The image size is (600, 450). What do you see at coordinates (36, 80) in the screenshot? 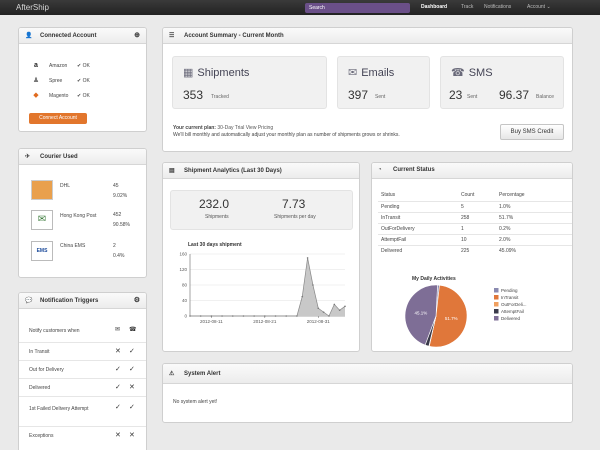
I see `spree-icon: ♟` at bounding box center [36, 80].